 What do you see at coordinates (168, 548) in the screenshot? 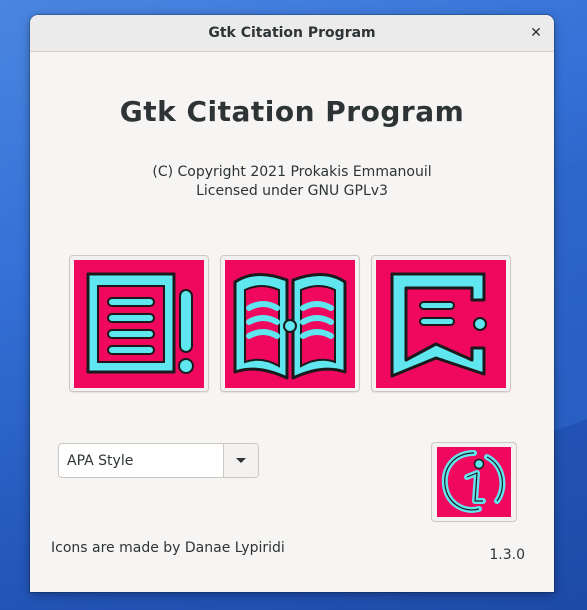
I see `icon-credit-text: Icons are made by Danae Lypiridi` at bounding box center [168, 548].